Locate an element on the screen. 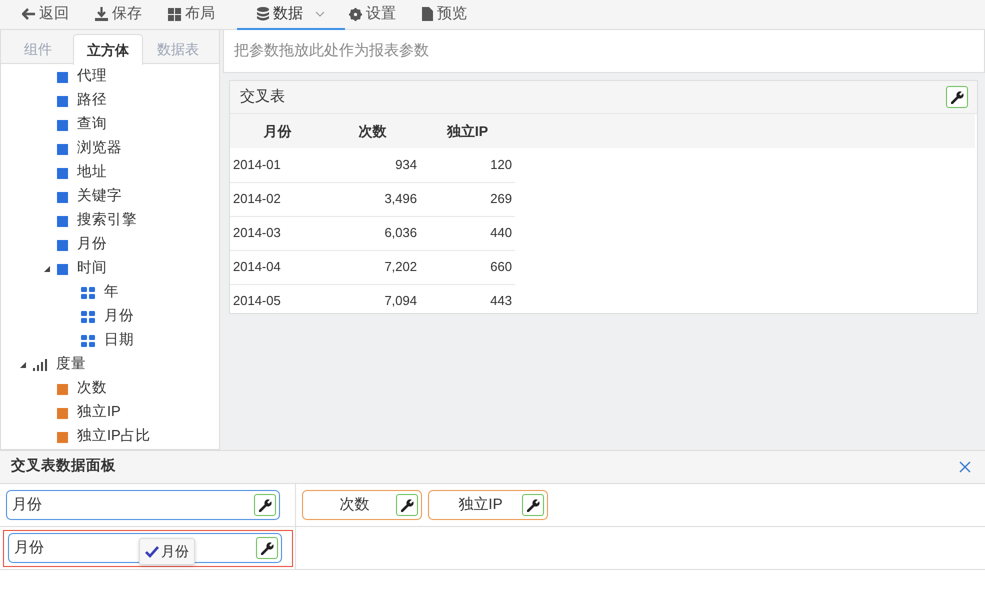 This screenshot has height=590, width=985. tree-item: 次数 is located at coordinates (92, 389).